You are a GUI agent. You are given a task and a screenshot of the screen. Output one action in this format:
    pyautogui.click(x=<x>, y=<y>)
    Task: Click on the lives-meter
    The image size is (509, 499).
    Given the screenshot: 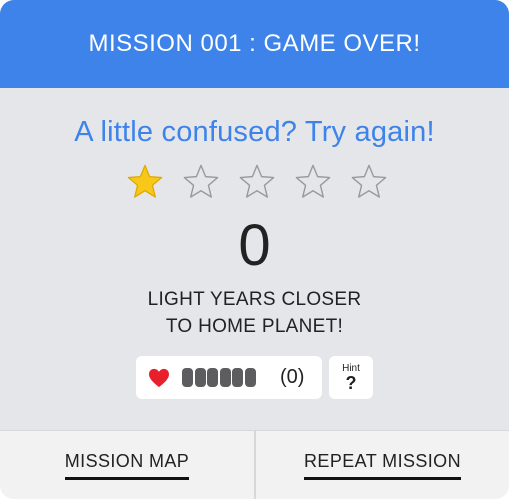 What is the action you would take?
    pyautogui.click(x=219, y=378)
    